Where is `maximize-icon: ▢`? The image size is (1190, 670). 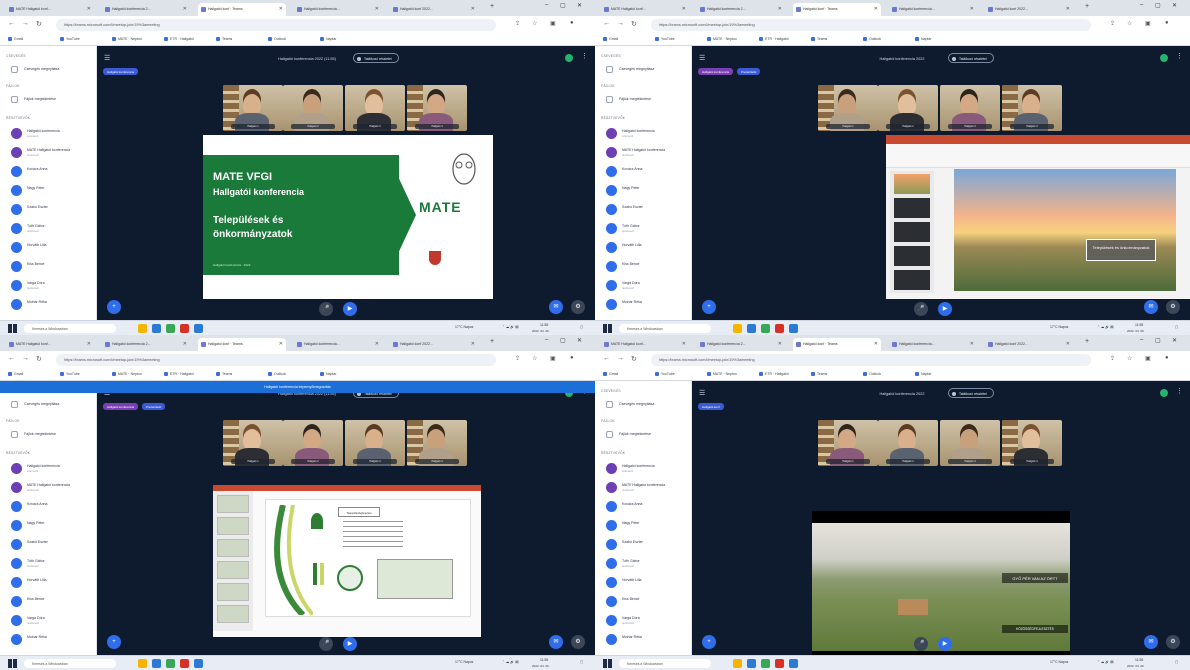
maximize-icon: ▢ is located at coordinates (1158, 340).